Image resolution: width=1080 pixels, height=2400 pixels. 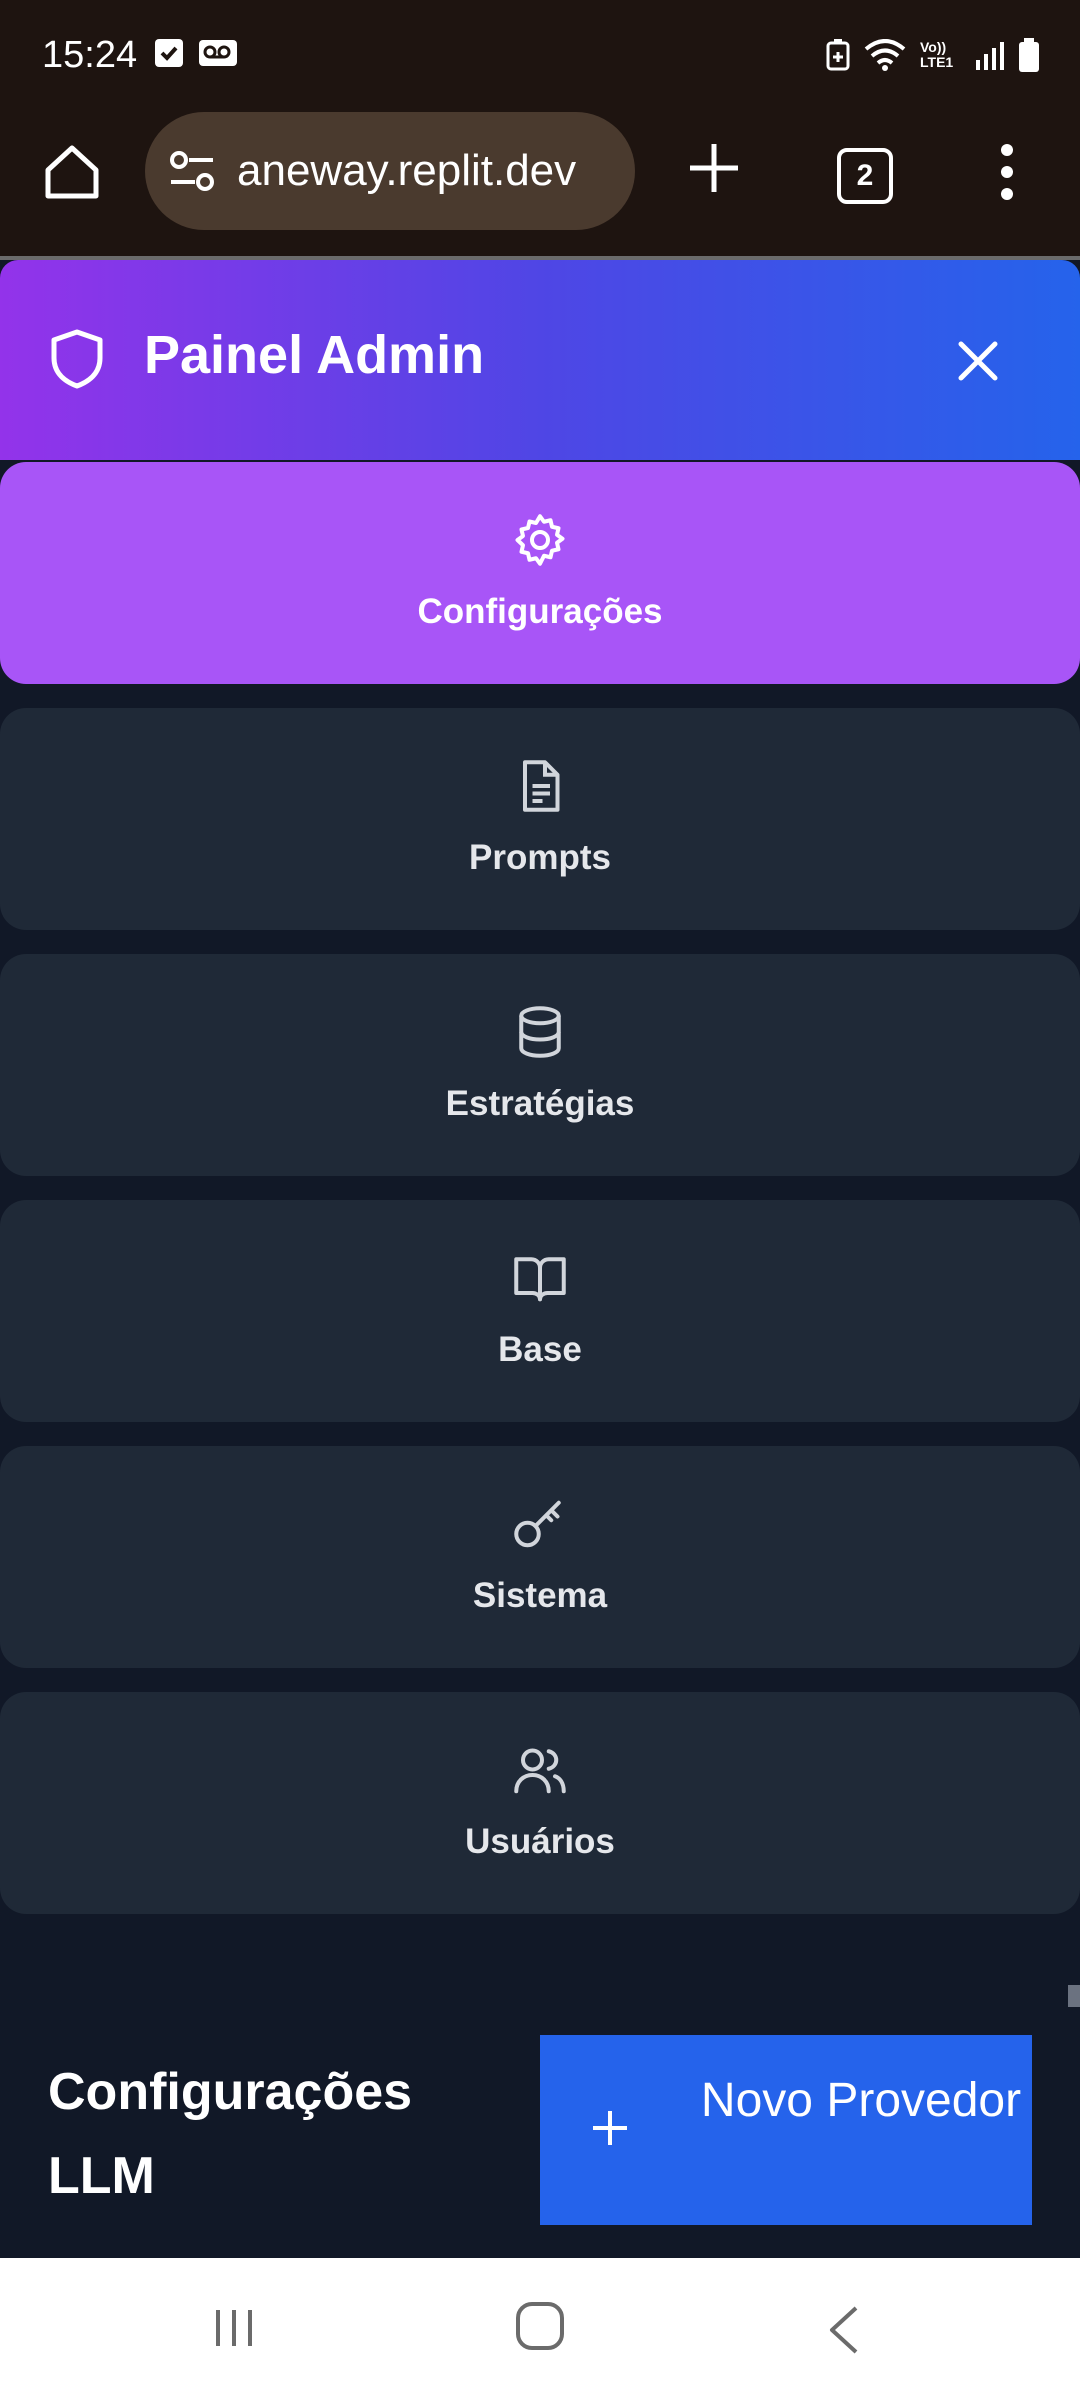 What do you see at coordinates (540, 1841) in the screenshot?
I see `nav-label: Usuários` at bounding box center [540, 1841].